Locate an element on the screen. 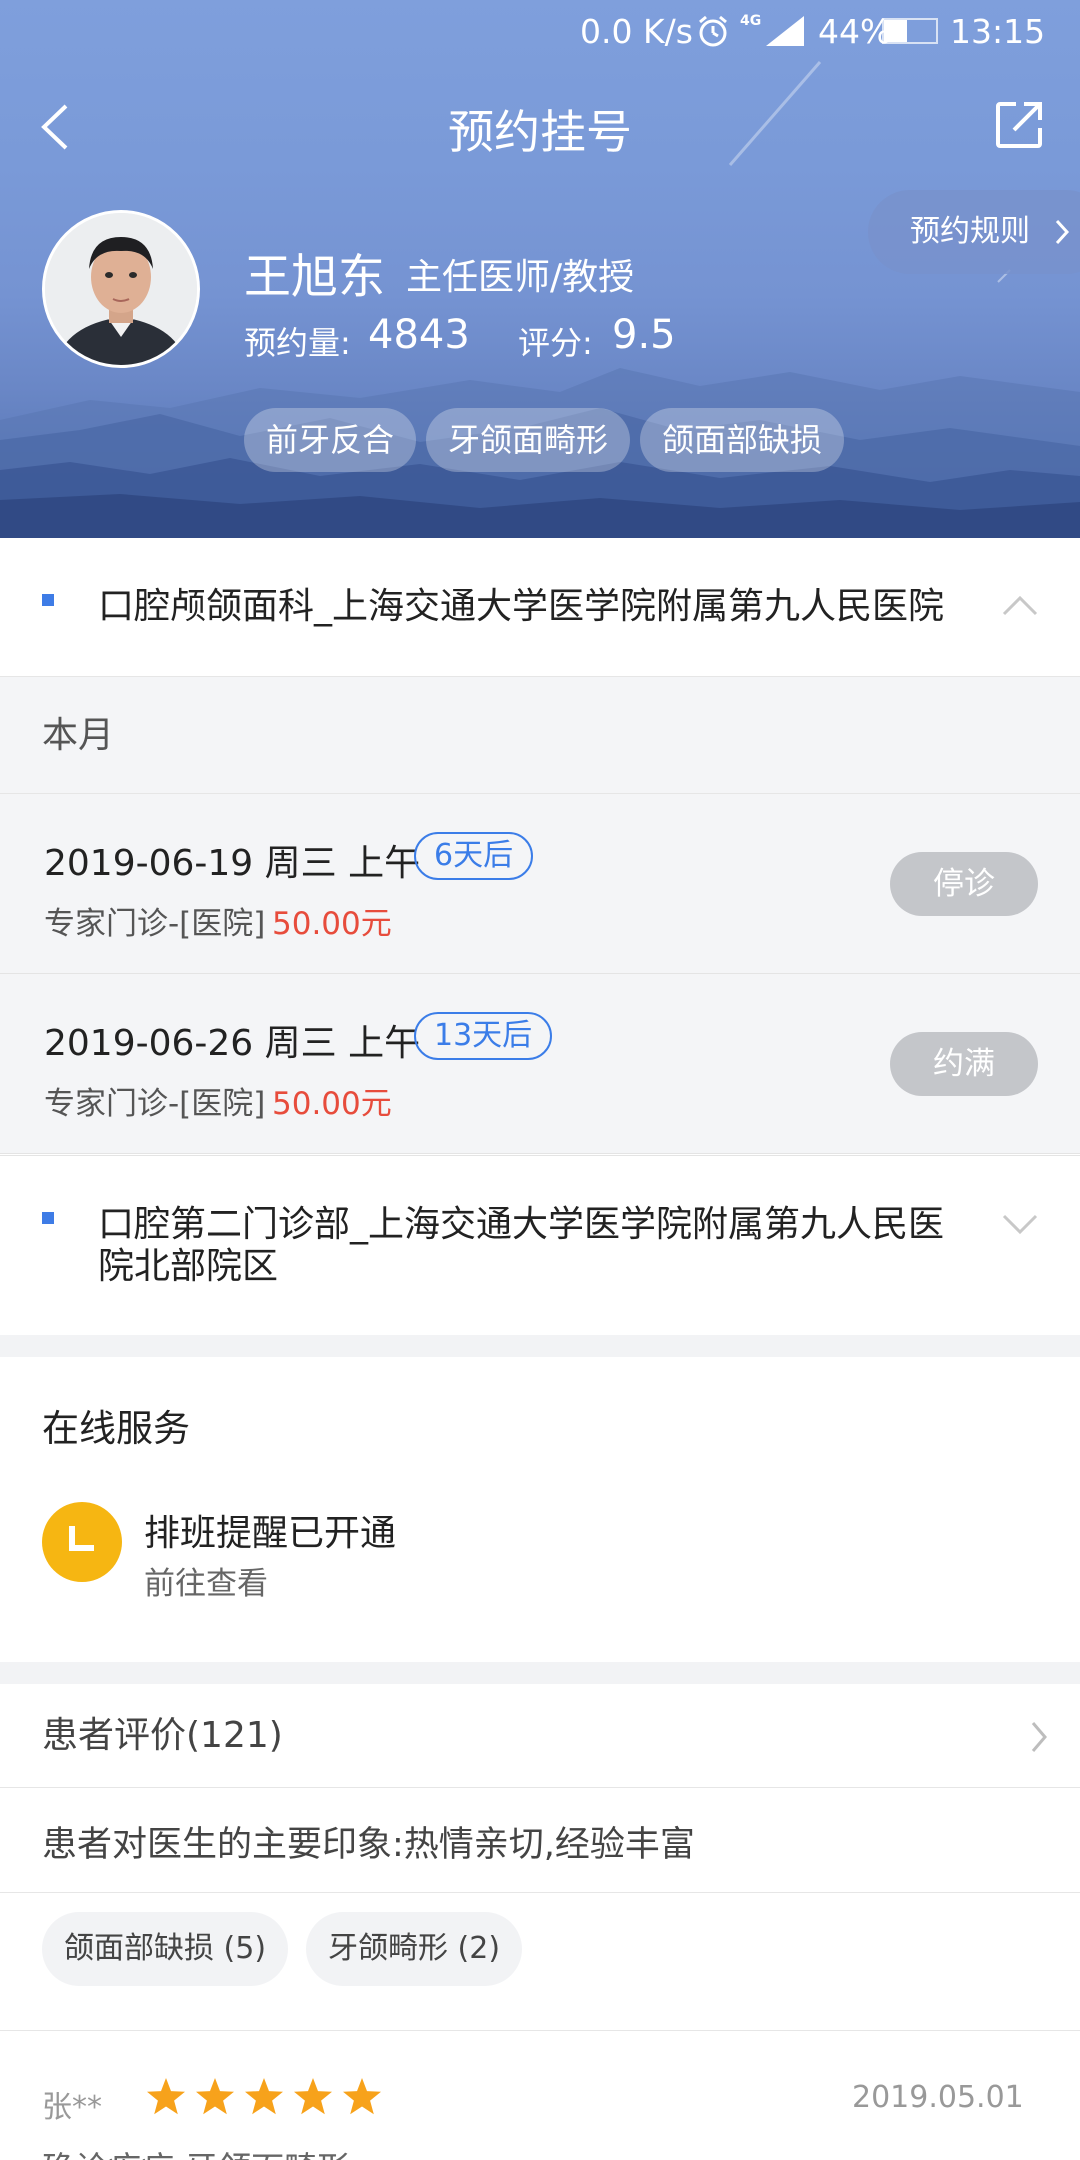 The image size is (1080, 2160). clock: 13:15 is located at coordinates (998, 31).